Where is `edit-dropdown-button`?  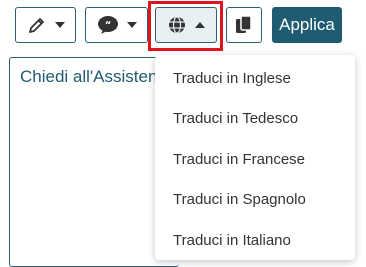 edit-dropdown-button is located at coordinates (45, 25).